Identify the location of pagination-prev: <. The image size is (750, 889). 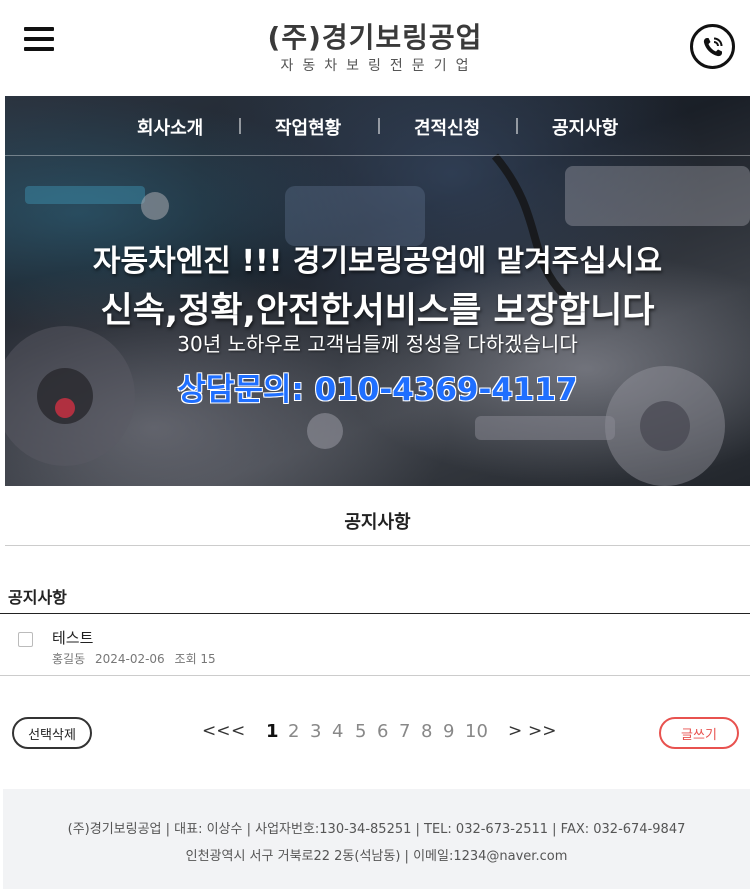
(238, 731).